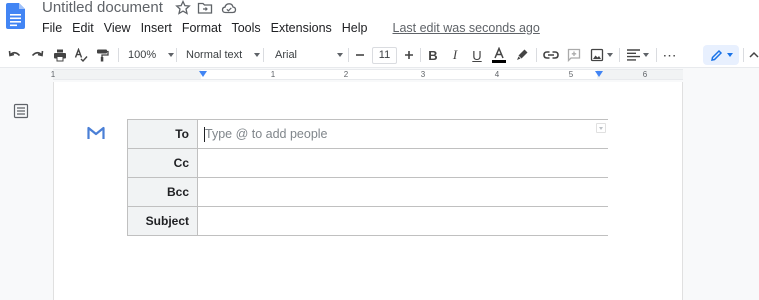  Describe the element at coordinates (601, 55) in the screenshot. I see `insert-image-icon` at that location.